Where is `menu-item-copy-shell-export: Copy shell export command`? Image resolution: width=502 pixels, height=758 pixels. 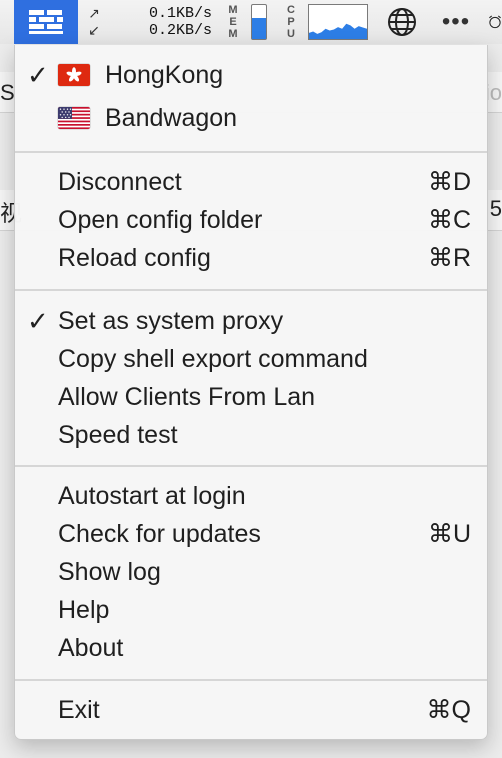
menu-item-copy-shell-export: Copy shell export command is located at coordinates (251, 359).